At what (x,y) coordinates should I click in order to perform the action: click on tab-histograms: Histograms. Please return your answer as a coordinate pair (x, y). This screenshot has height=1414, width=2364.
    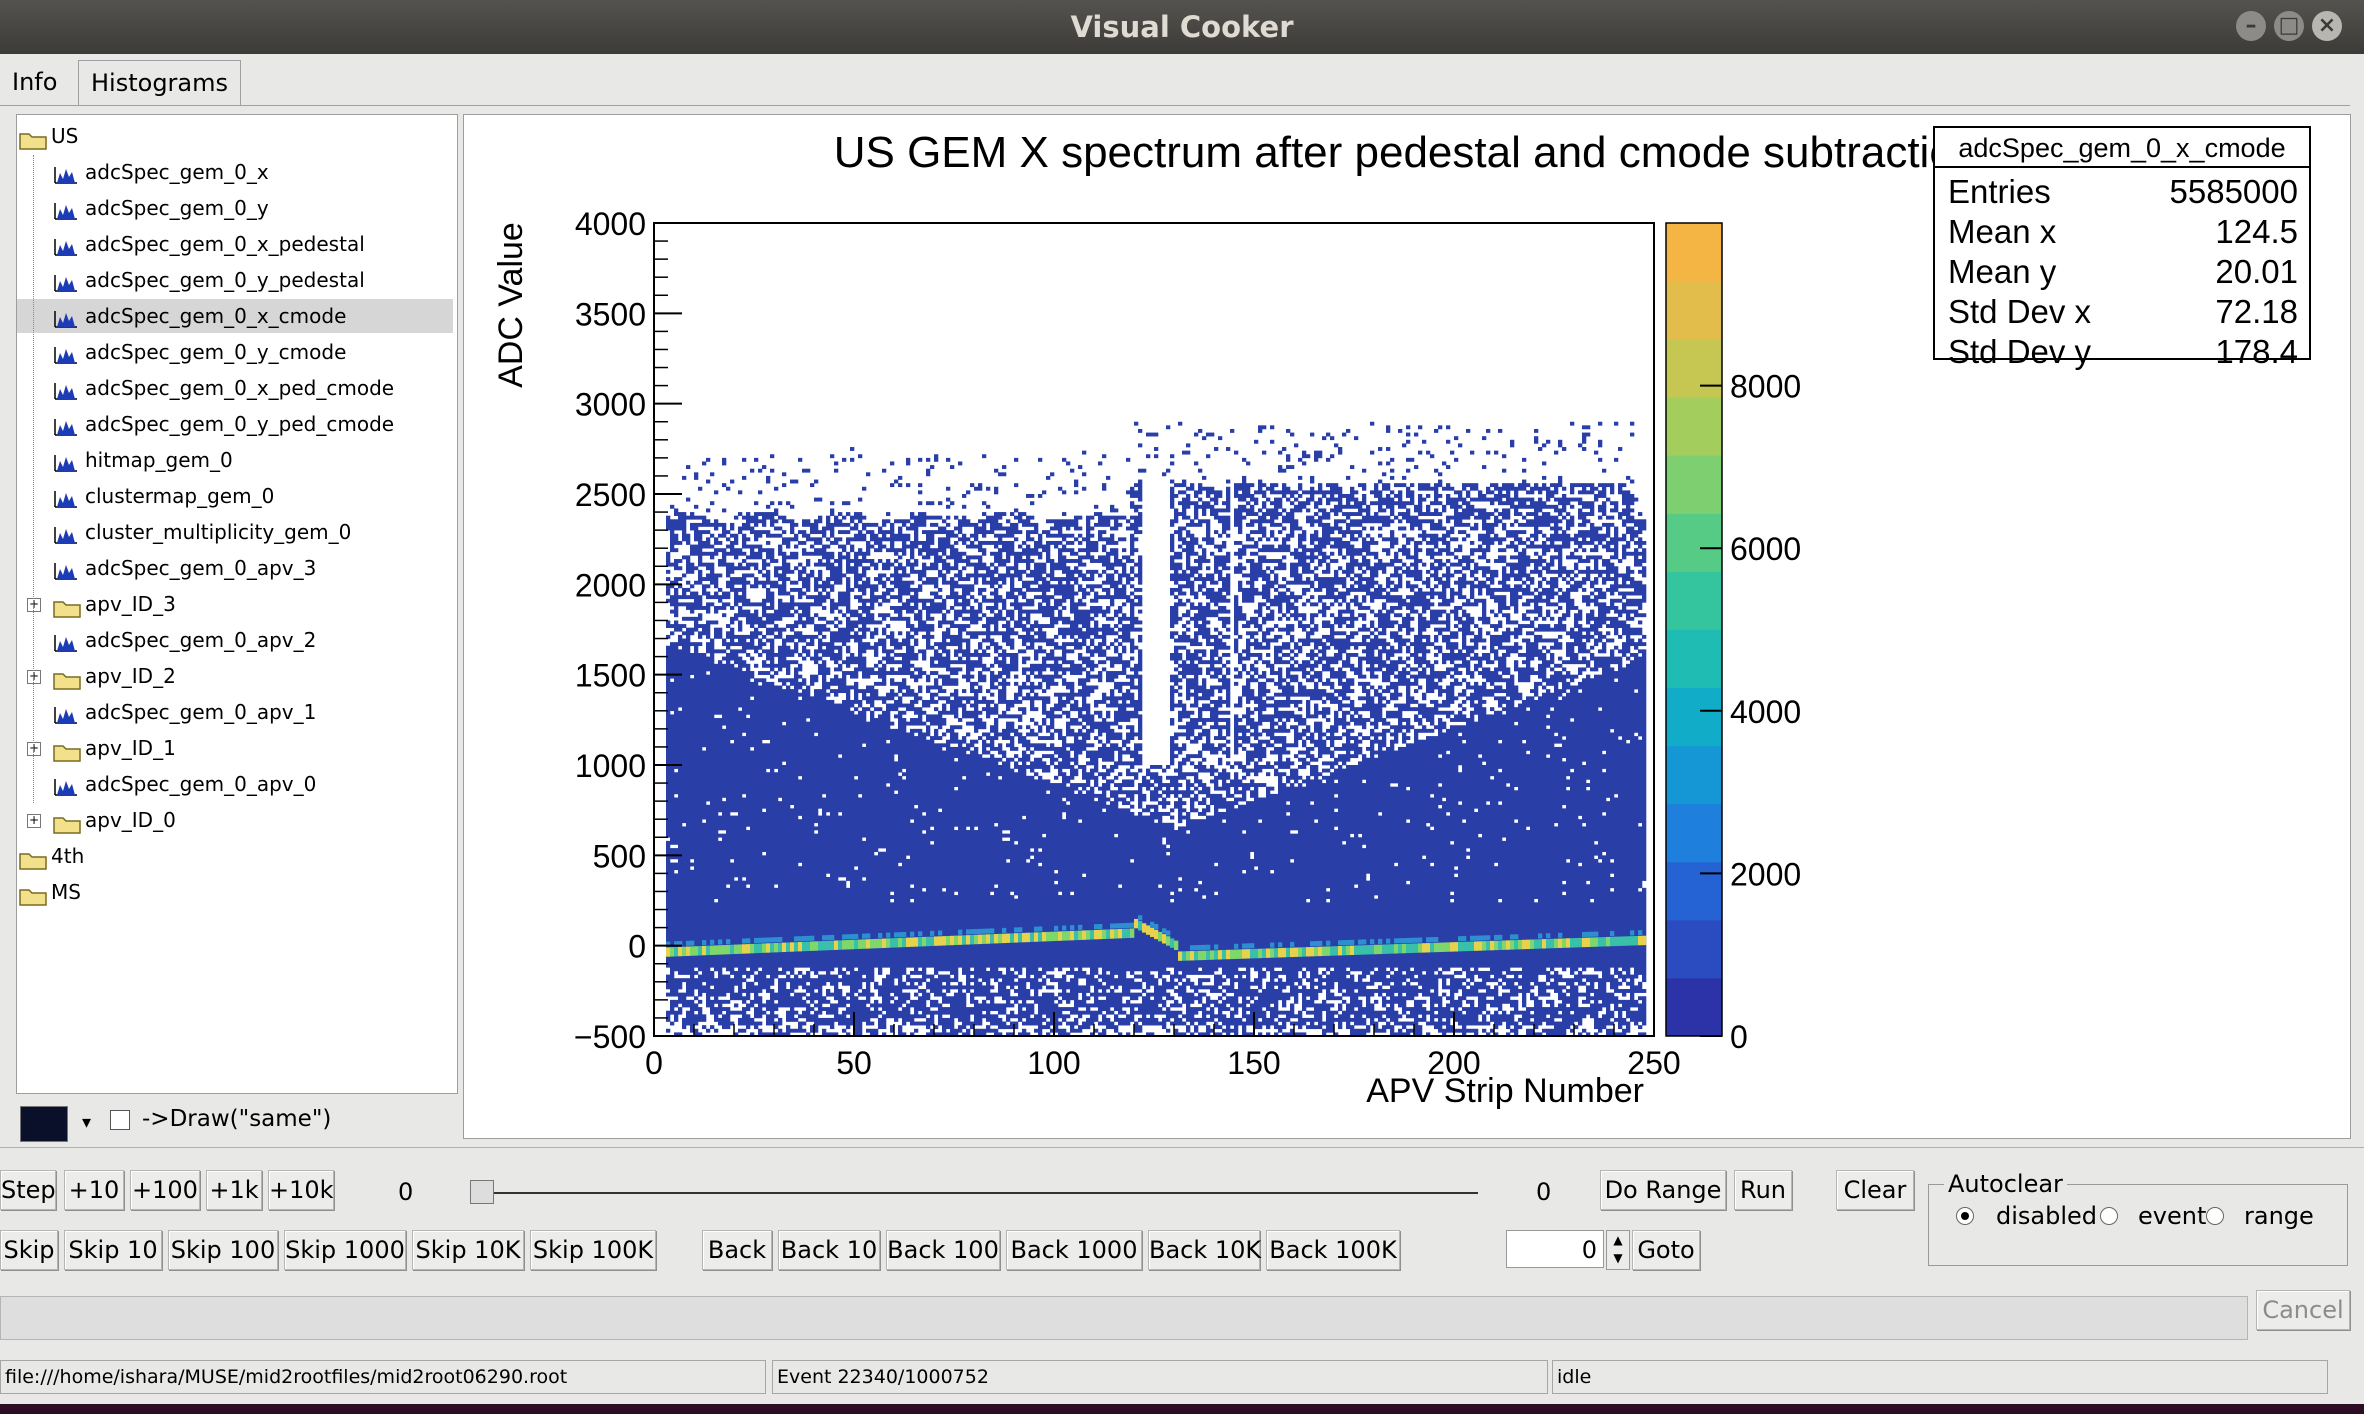
    Looking at the image, I should click on (160, 82).